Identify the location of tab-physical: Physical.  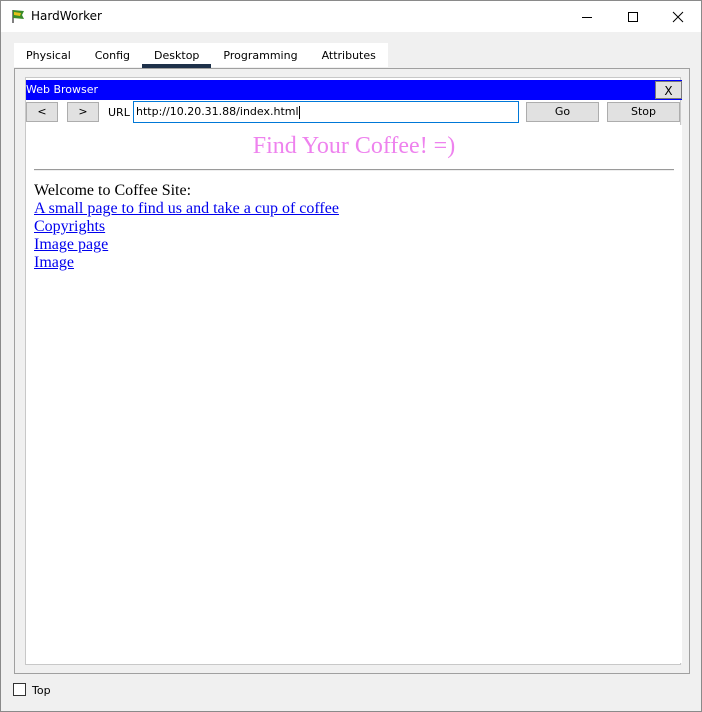
(48, 55).